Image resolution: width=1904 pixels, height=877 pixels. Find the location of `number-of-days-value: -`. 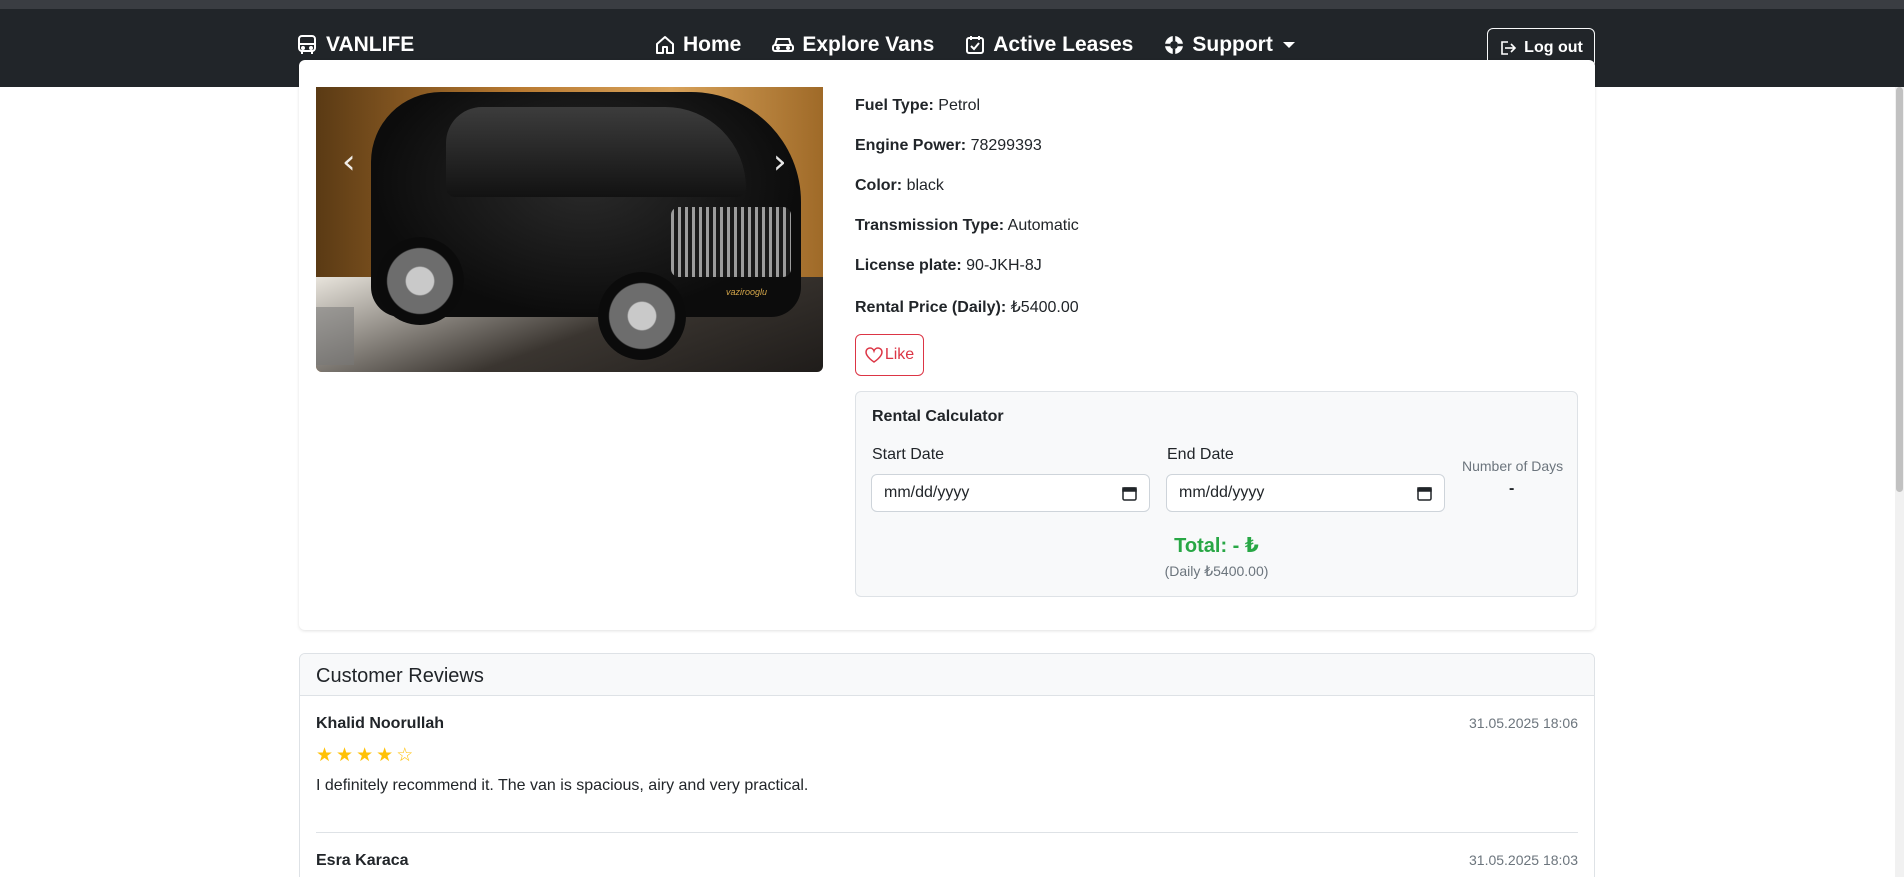

number-of-days-value: - is located at coordinates (1512, 488).